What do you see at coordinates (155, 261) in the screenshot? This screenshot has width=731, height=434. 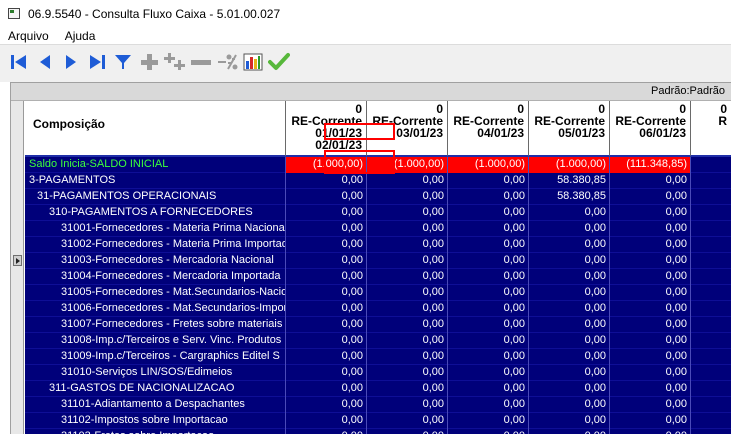 I see `account-name-cell: 31003-Fornecedores - Mercadoria Nacional` at bounding box center [155, 261].